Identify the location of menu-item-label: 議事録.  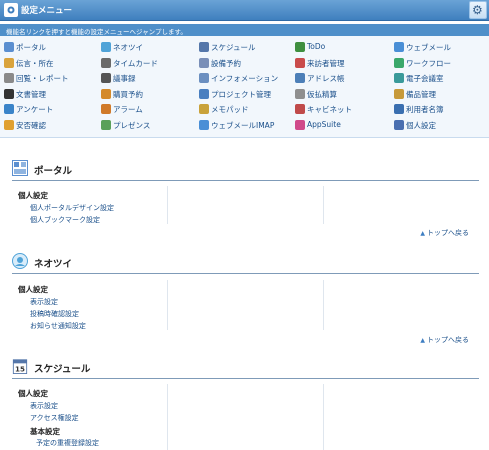
(124, 78).